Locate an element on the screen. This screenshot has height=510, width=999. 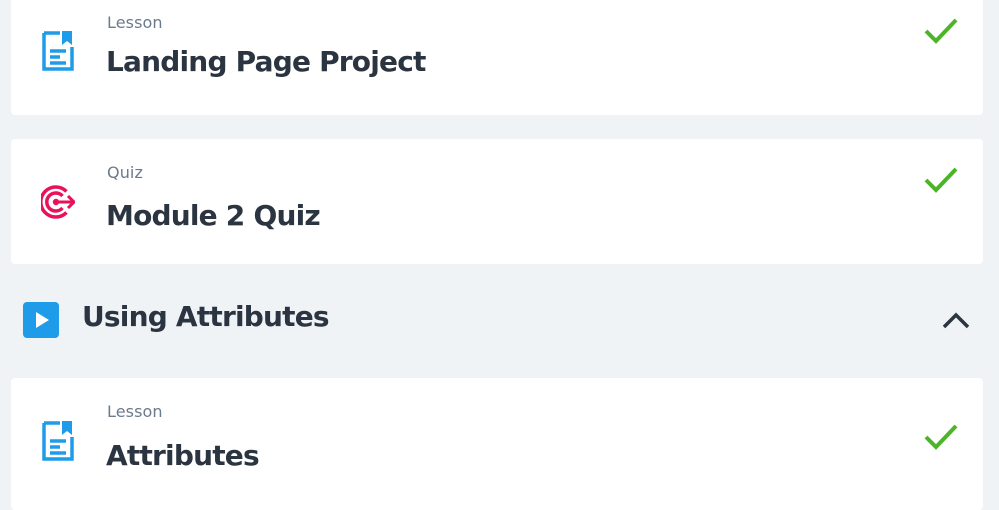
section-title: Using Attributes is located at coordinates (206, 316).